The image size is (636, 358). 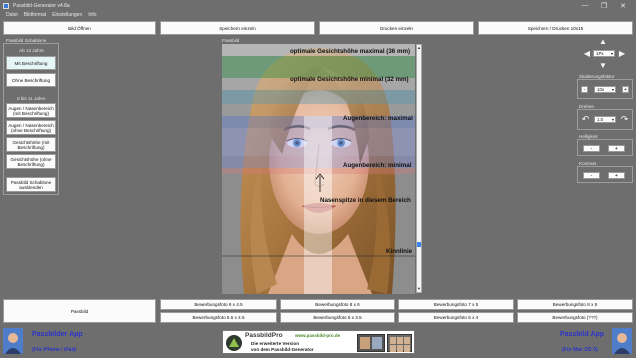 I want to click on scaling-select: 10x ▾, so click(x=605, y=89).